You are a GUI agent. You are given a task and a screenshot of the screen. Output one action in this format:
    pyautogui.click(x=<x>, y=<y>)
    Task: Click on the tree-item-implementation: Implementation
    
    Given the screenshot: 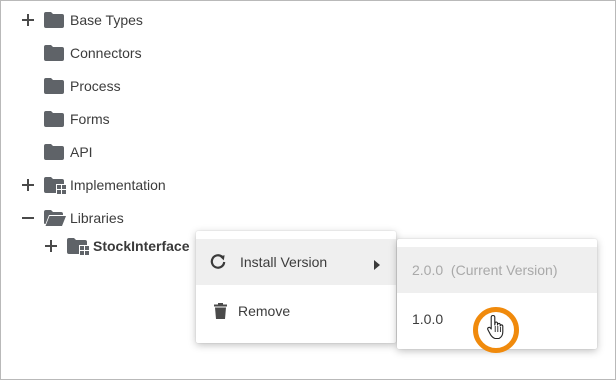 What is the action you would take?
    pyautogui.click(x=151, y=185)
    